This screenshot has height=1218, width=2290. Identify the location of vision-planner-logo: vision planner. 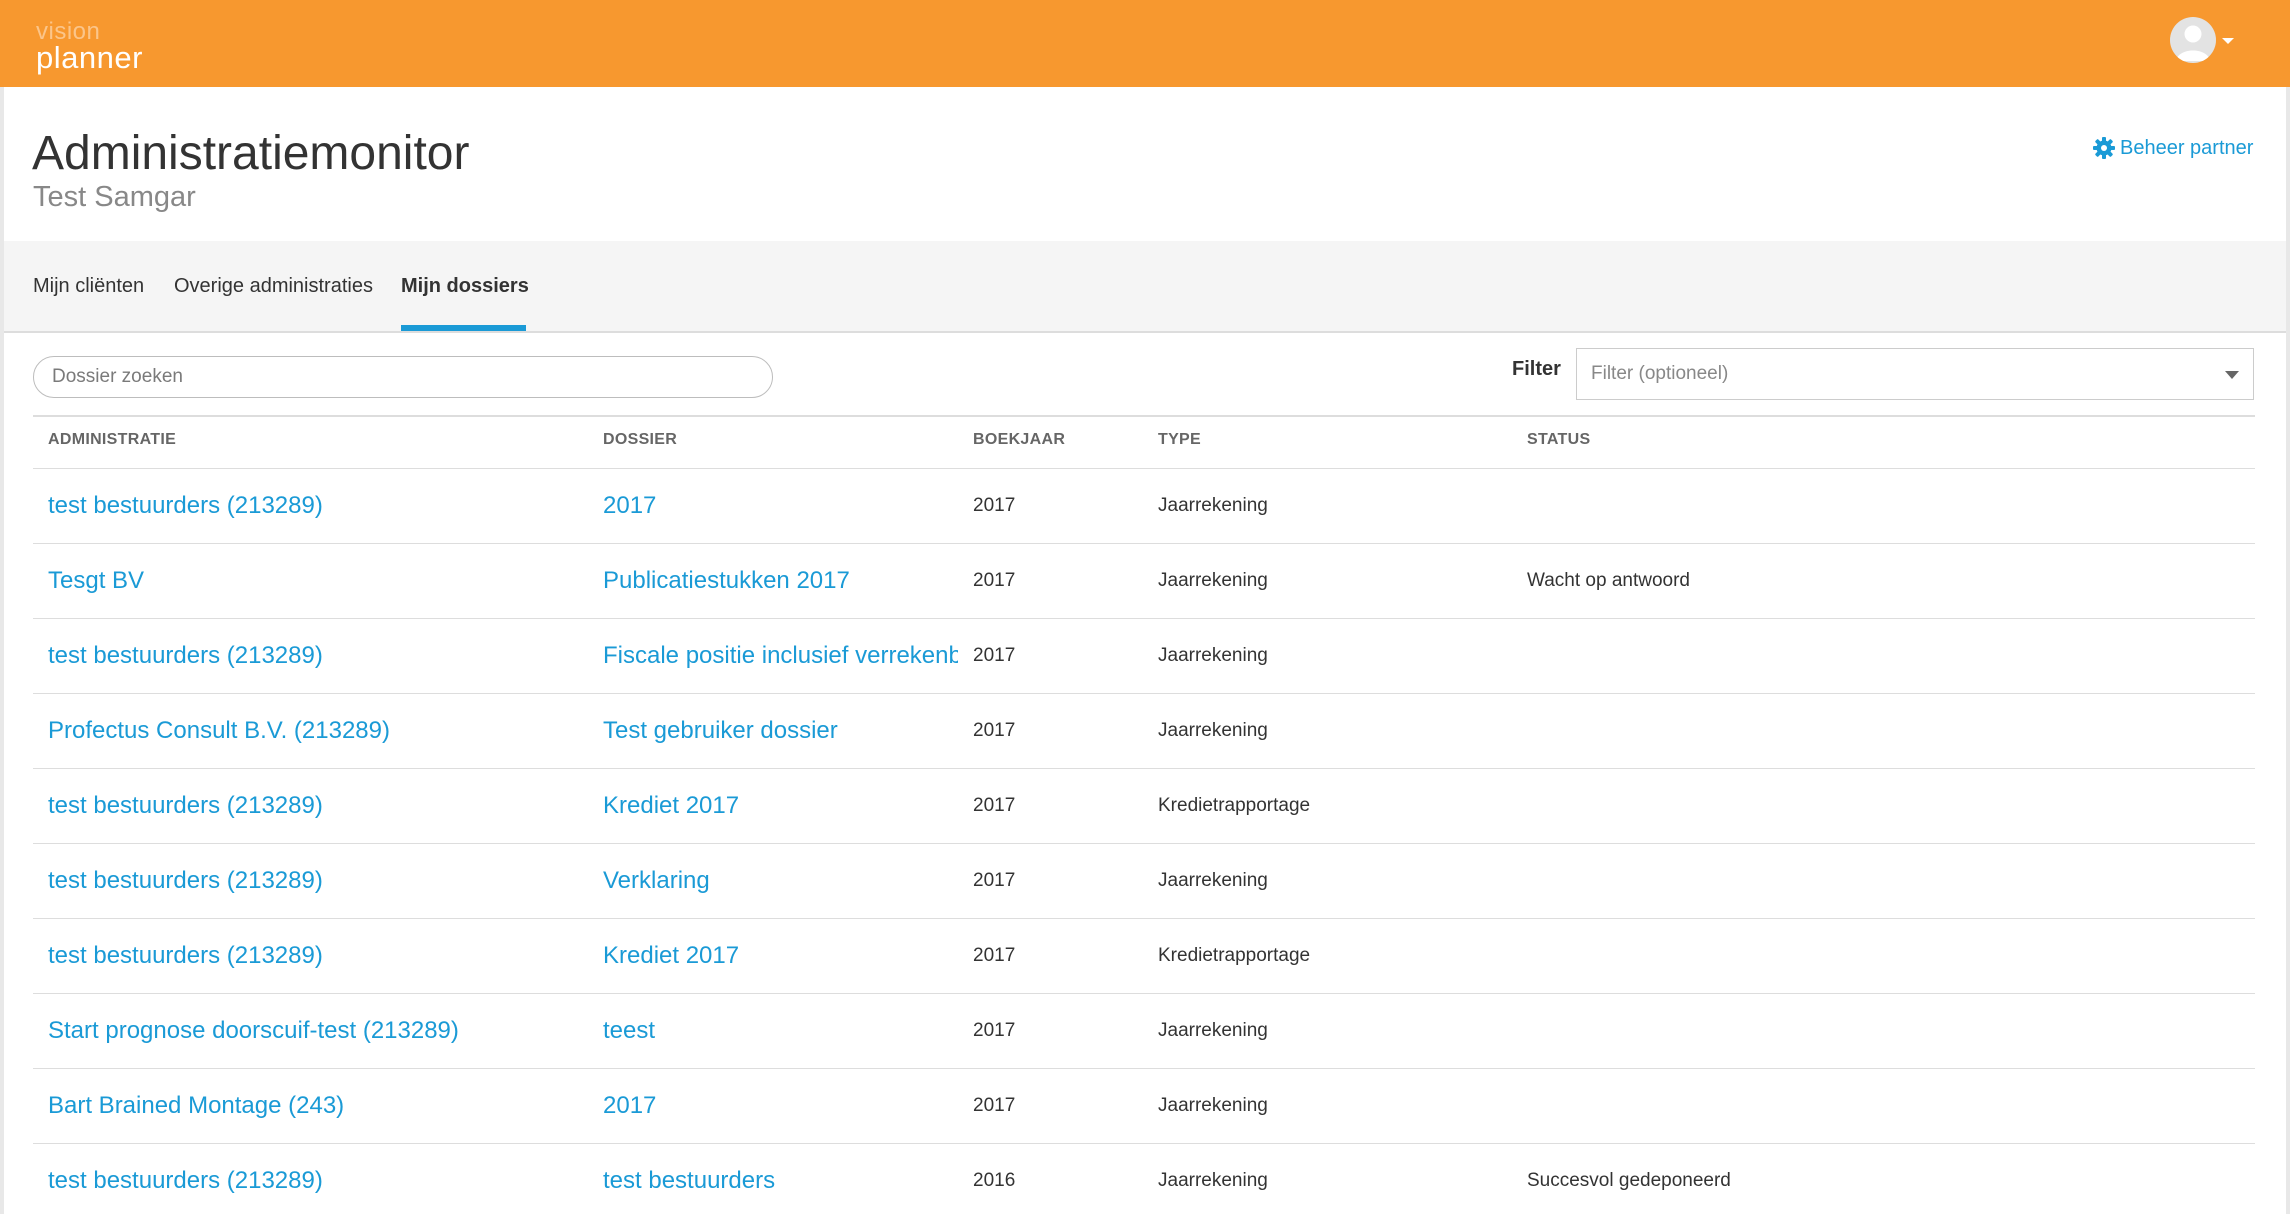
(89, 47).